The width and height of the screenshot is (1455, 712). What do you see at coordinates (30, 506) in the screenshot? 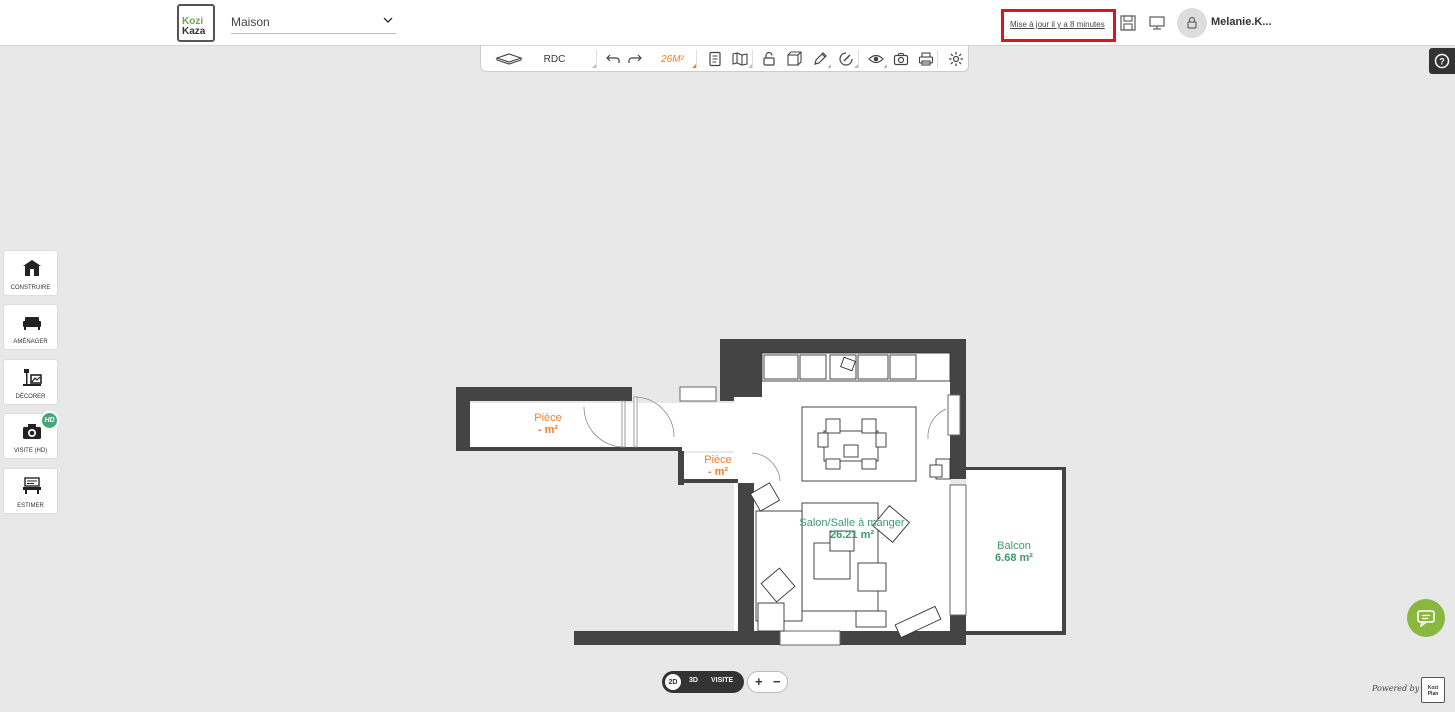
I see `side-label: ESTIMER` at bounding box center [30, 506].